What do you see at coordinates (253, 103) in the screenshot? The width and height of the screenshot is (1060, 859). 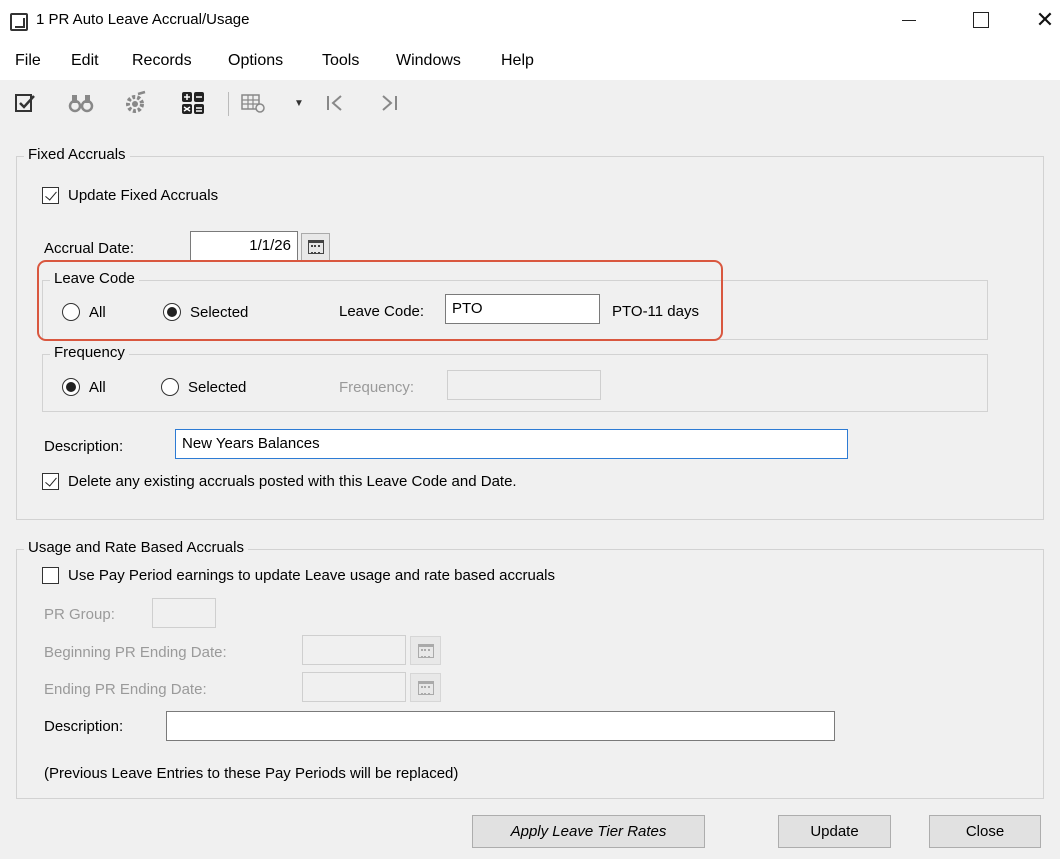 I see `grid-settings-icon` at bounding box center [253, 103].